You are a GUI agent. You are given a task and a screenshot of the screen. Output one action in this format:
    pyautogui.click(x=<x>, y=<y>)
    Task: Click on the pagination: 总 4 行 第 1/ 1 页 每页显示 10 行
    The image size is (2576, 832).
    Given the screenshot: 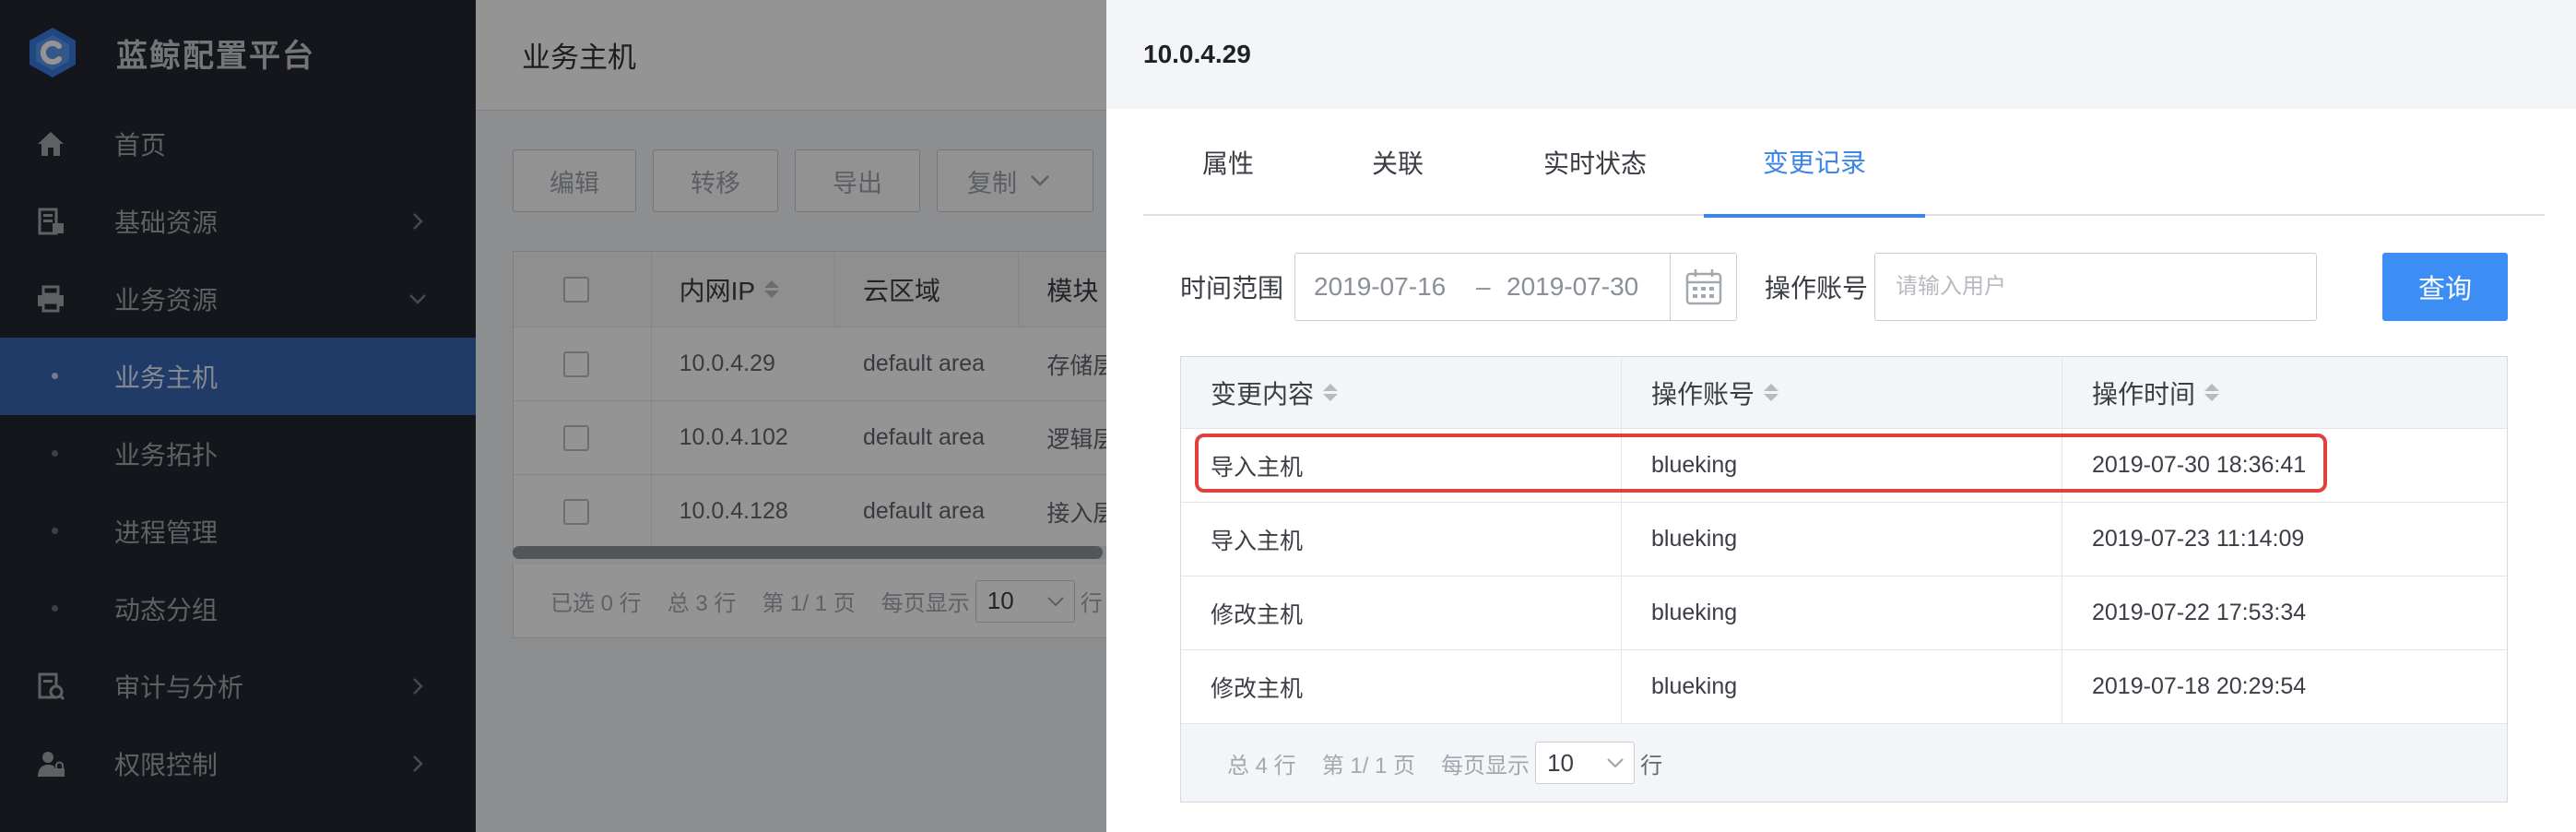 What is the action you would take?
    pyautogui.click(x=1844, y=763)
    